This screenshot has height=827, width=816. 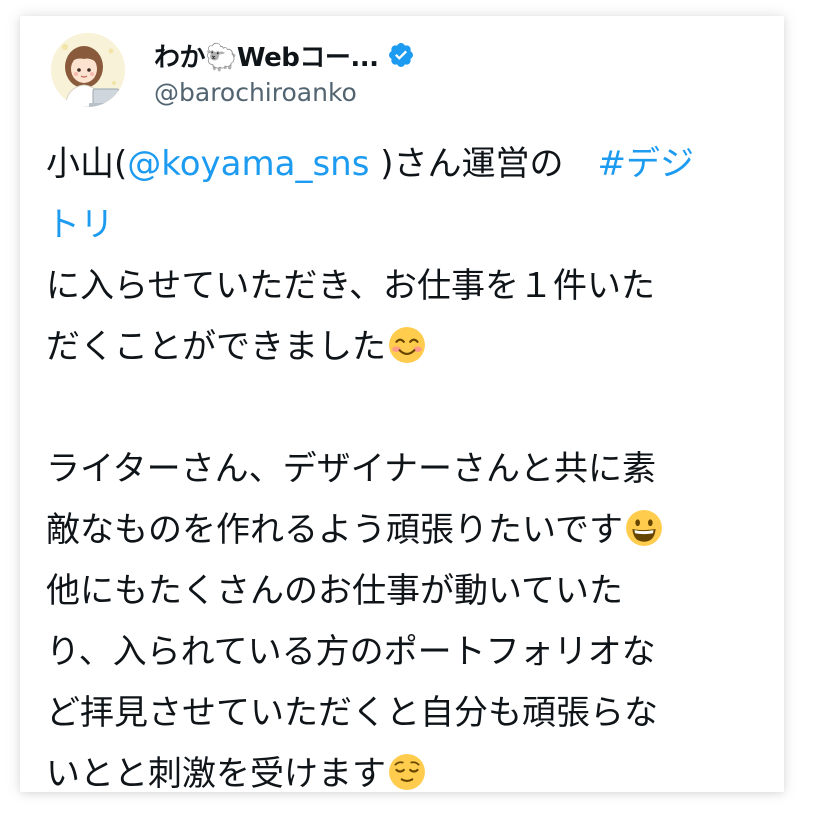 I want to click on tweet-line: に入らせていただき、お仕事を１件いた, so click(x=350, y=286).